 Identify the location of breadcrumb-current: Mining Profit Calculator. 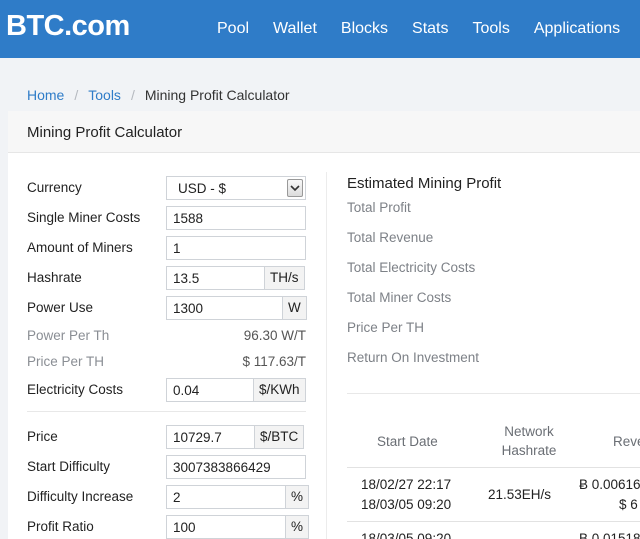
(217, 95).